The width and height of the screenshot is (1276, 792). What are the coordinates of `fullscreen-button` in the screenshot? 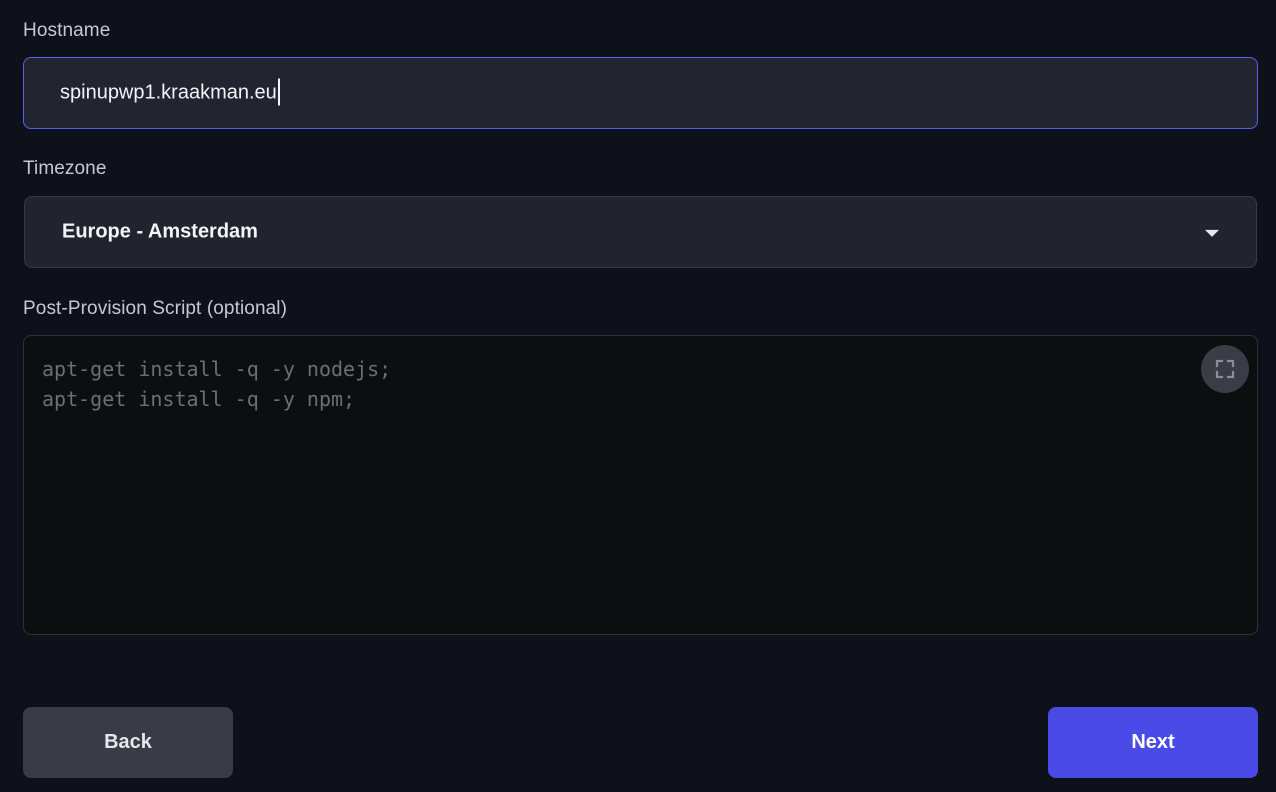 It's located at (1225, 369).